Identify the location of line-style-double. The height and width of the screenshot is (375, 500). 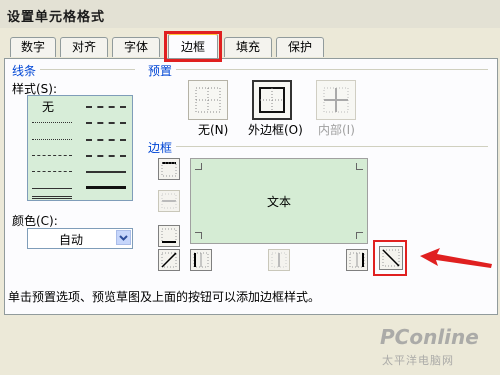
(52, 197).